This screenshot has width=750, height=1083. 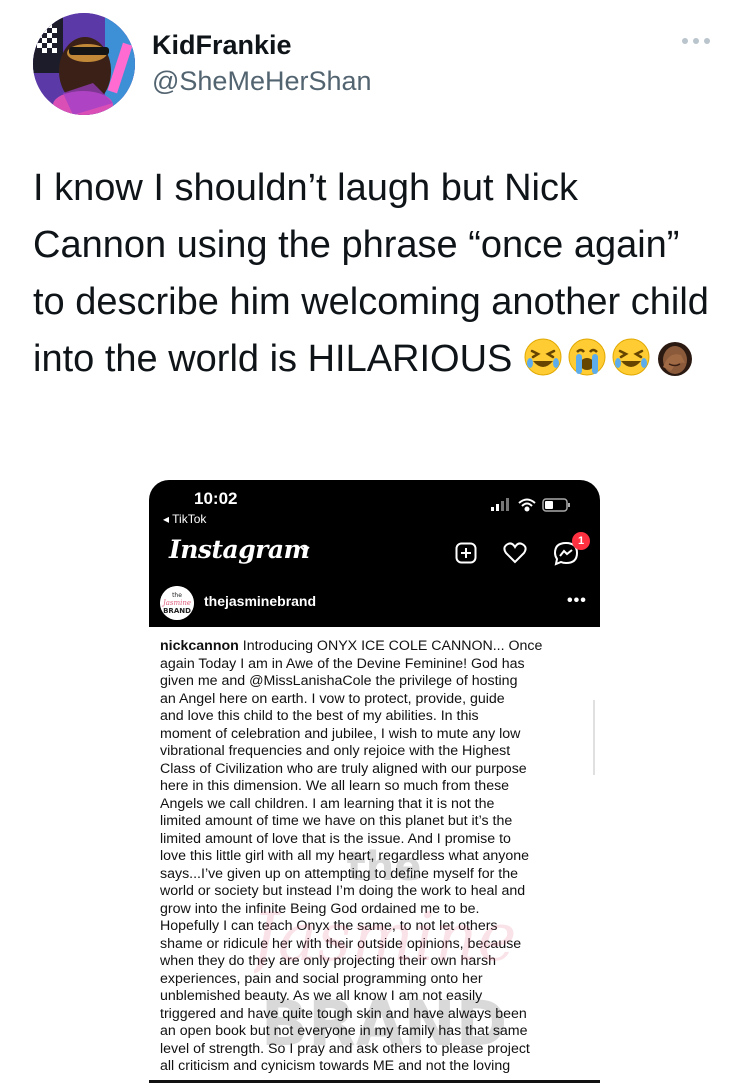 I want to click on account-name: thejasminebrand, so click(x=260, y=601).